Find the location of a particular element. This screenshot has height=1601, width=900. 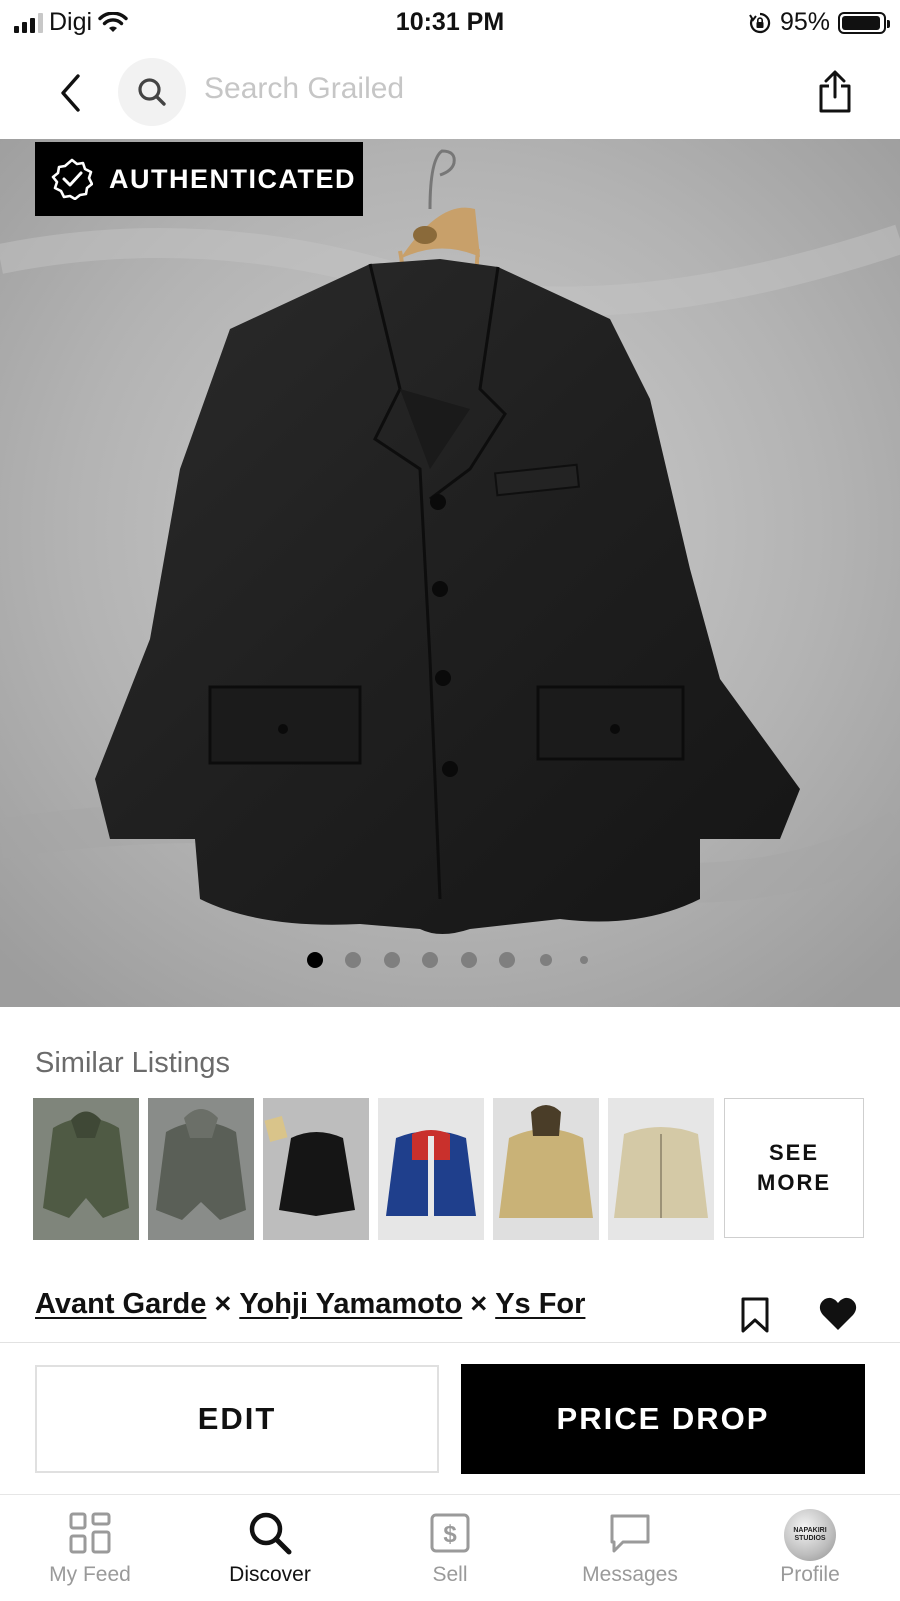

tab-my-feed: My Feed is located at coordinates (90, 1548).